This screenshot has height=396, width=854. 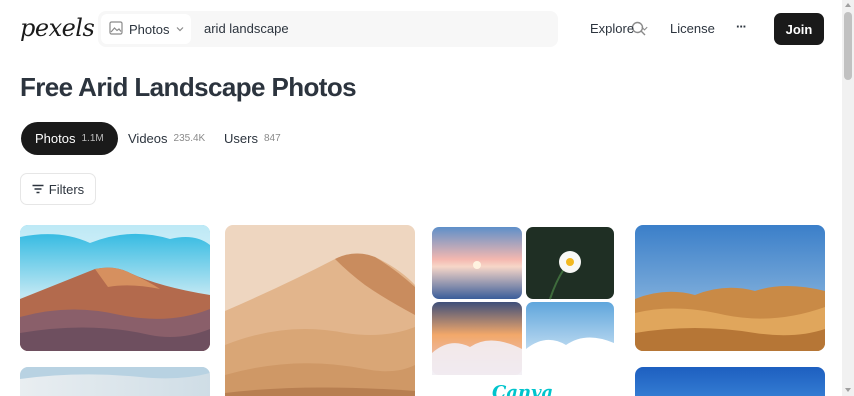 What do you see at coordinates (246, 28) in the screenshot?
I see `search-input: arid landscape` at bounding box center [246, 28].